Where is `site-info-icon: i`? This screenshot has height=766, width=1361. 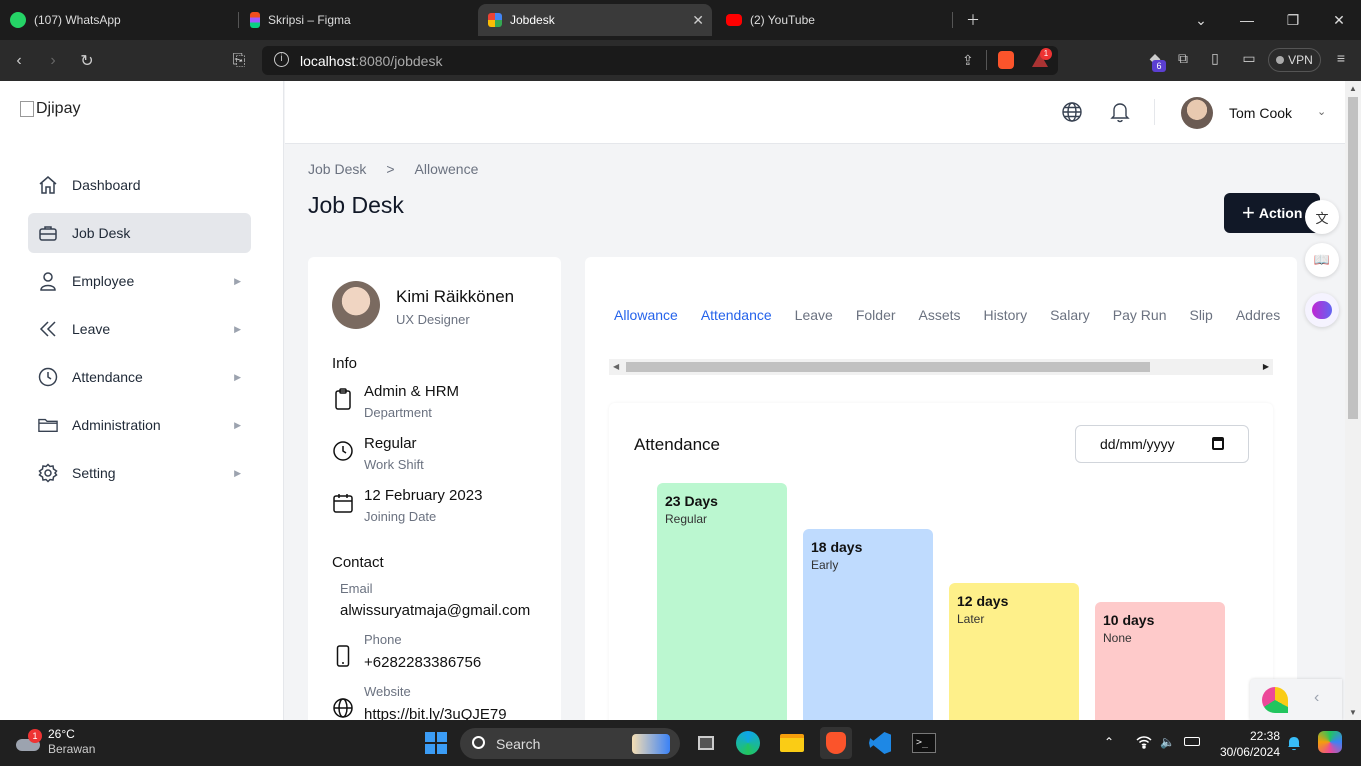
site-info-icon: i is located at coordinates (281, 59).